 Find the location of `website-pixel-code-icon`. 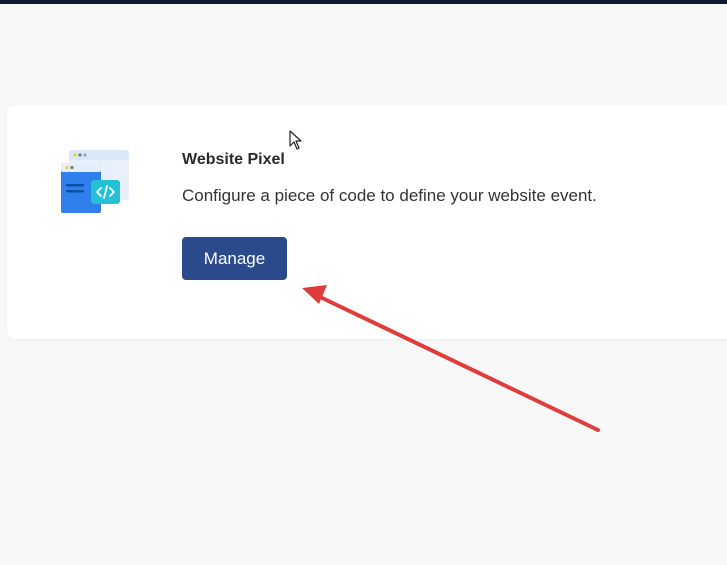

website-pixel-code-icon is located at coordinates (95, 183).